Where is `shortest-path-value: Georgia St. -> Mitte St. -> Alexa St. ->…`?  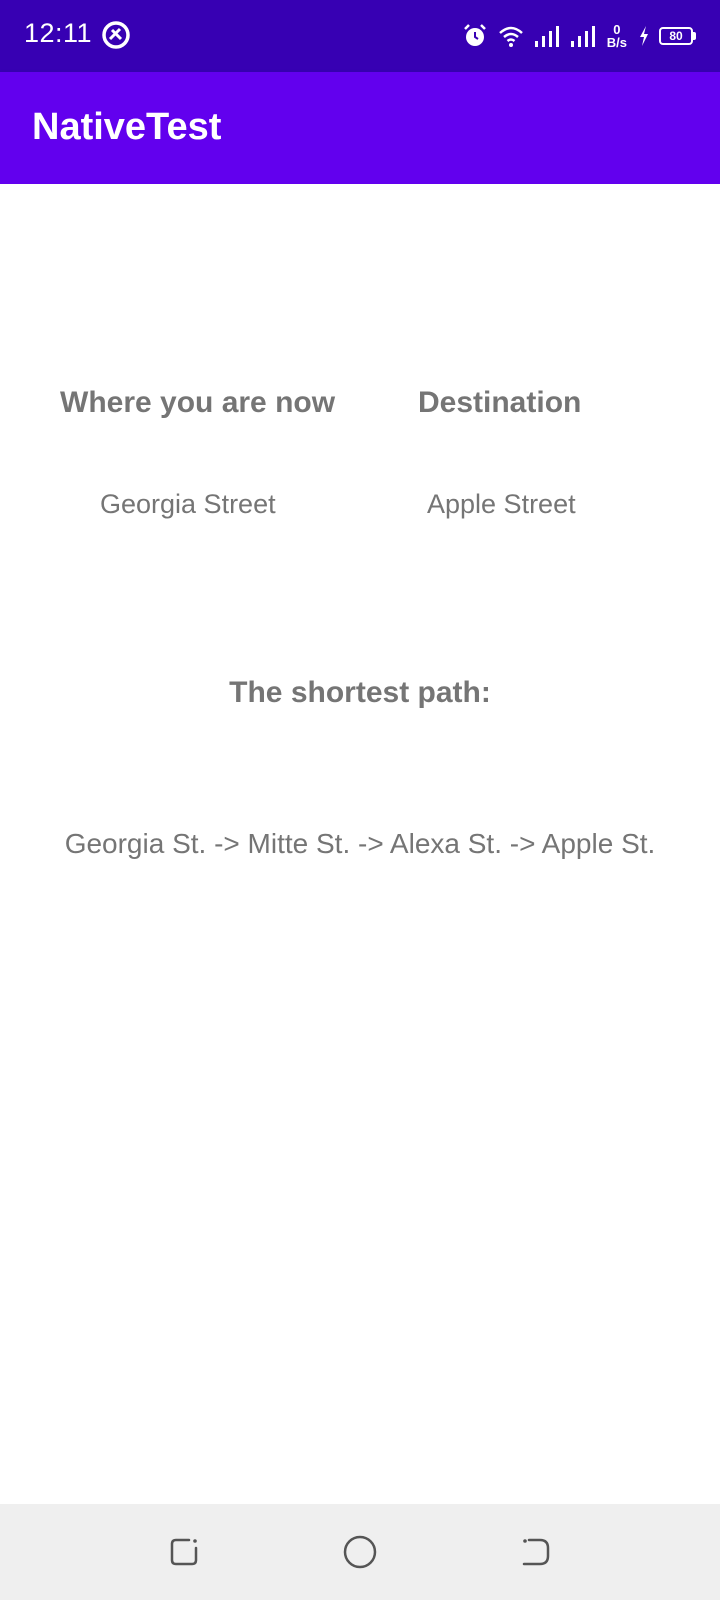
shortest-path-value: Georgia St. -> Mitte St. -> Alexa St. ->… is located at coordinates (360, 843).